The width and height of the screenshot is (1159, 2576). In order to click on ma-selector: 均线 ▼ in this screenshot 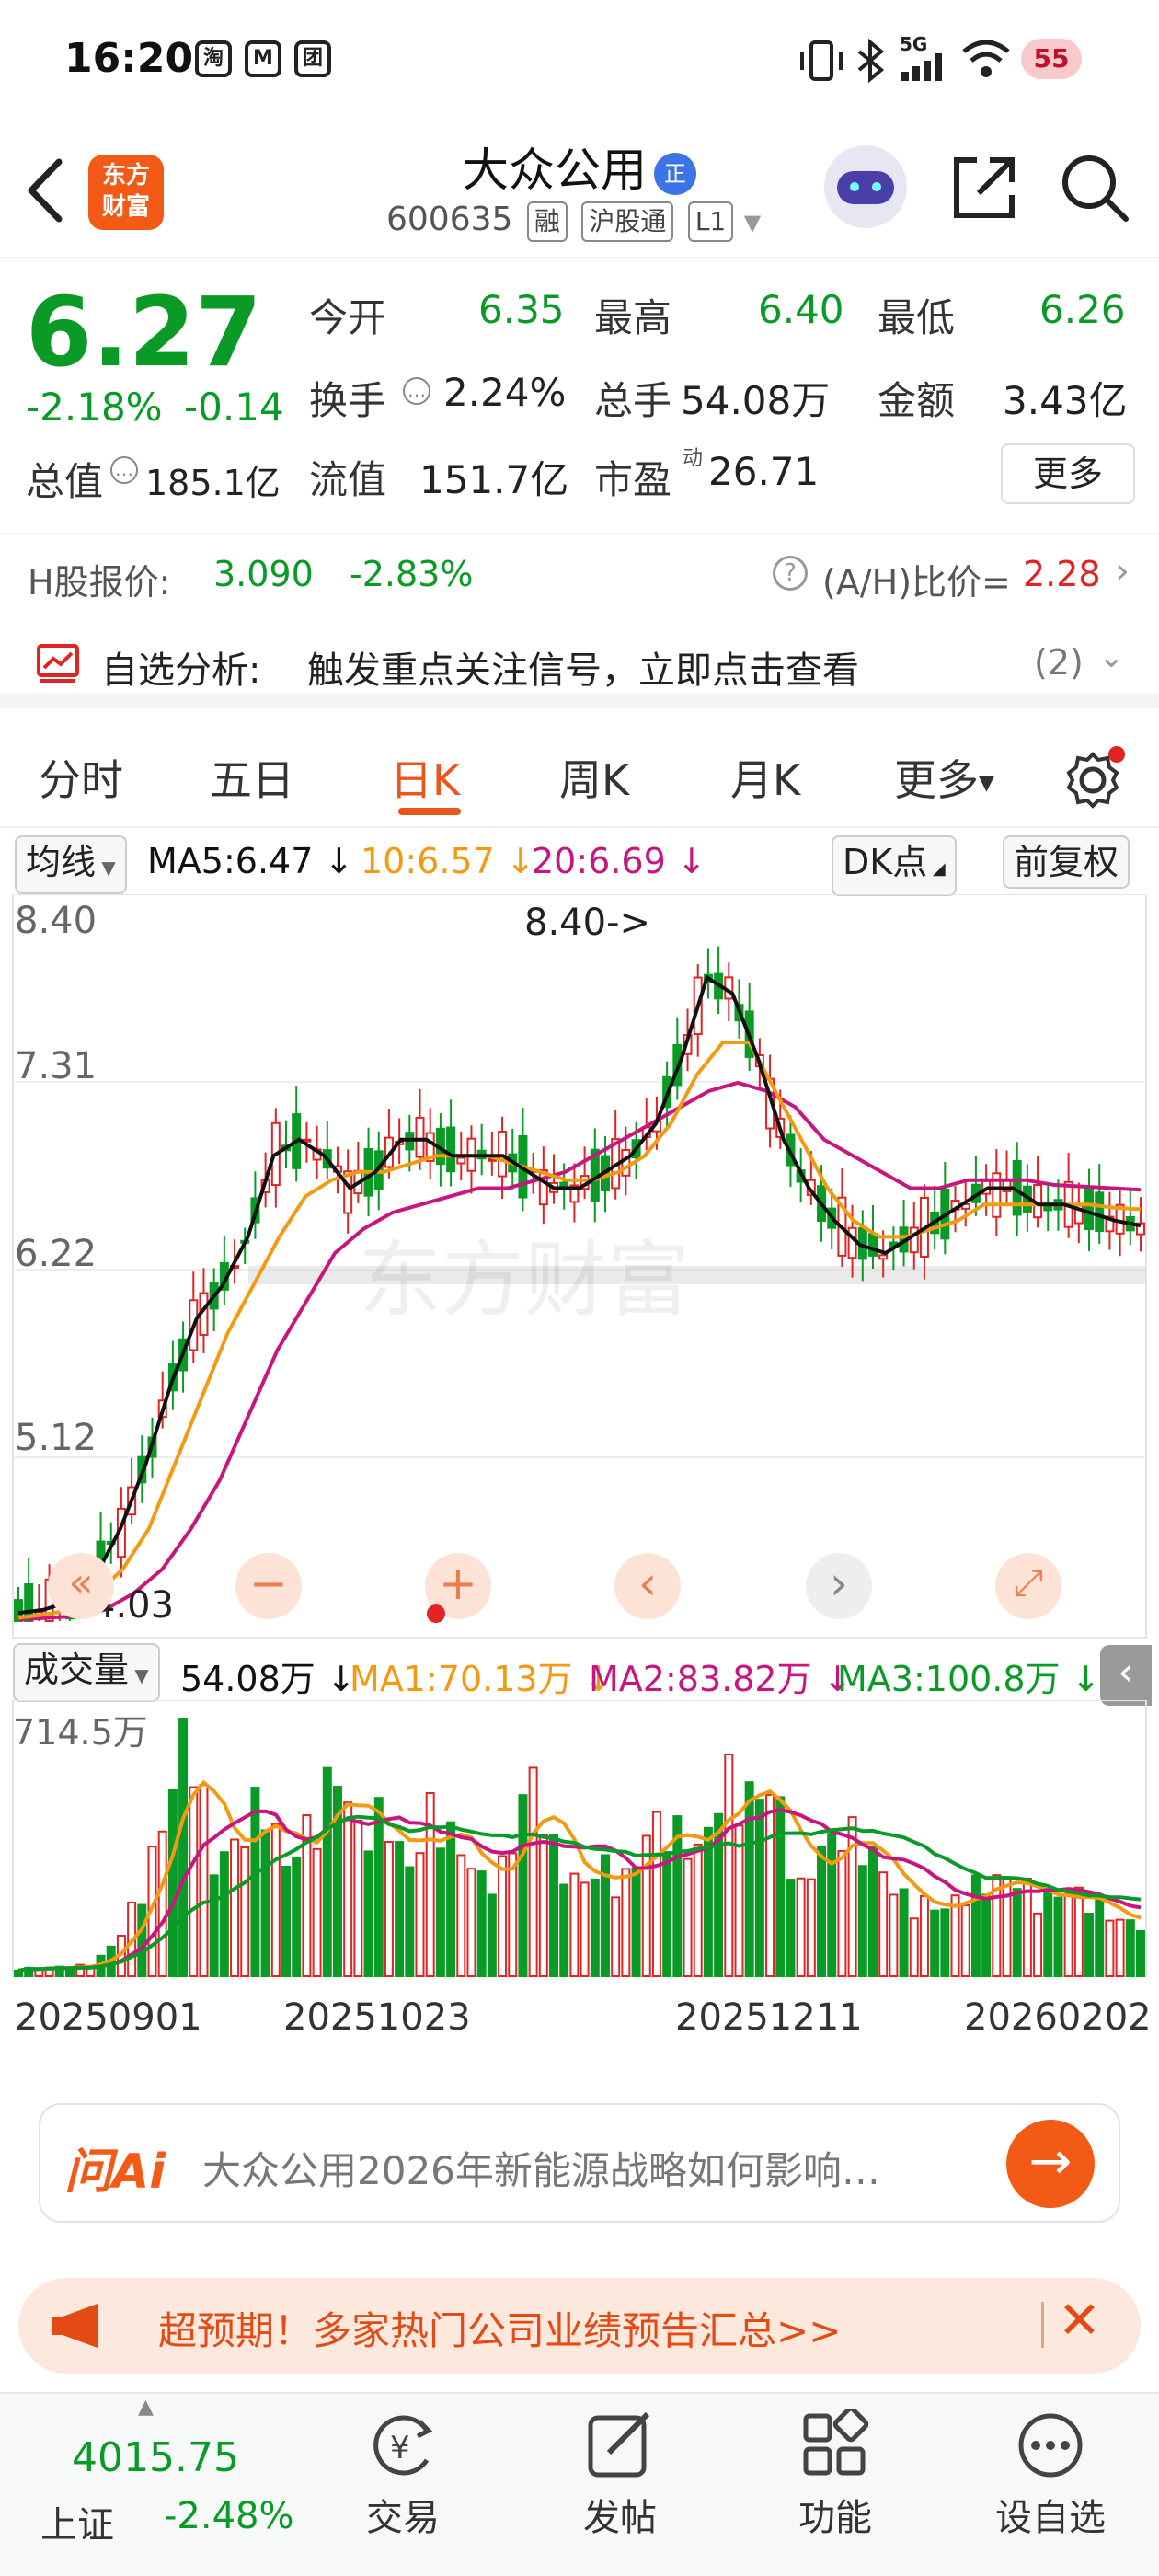, I will do `click(71, 864)`.